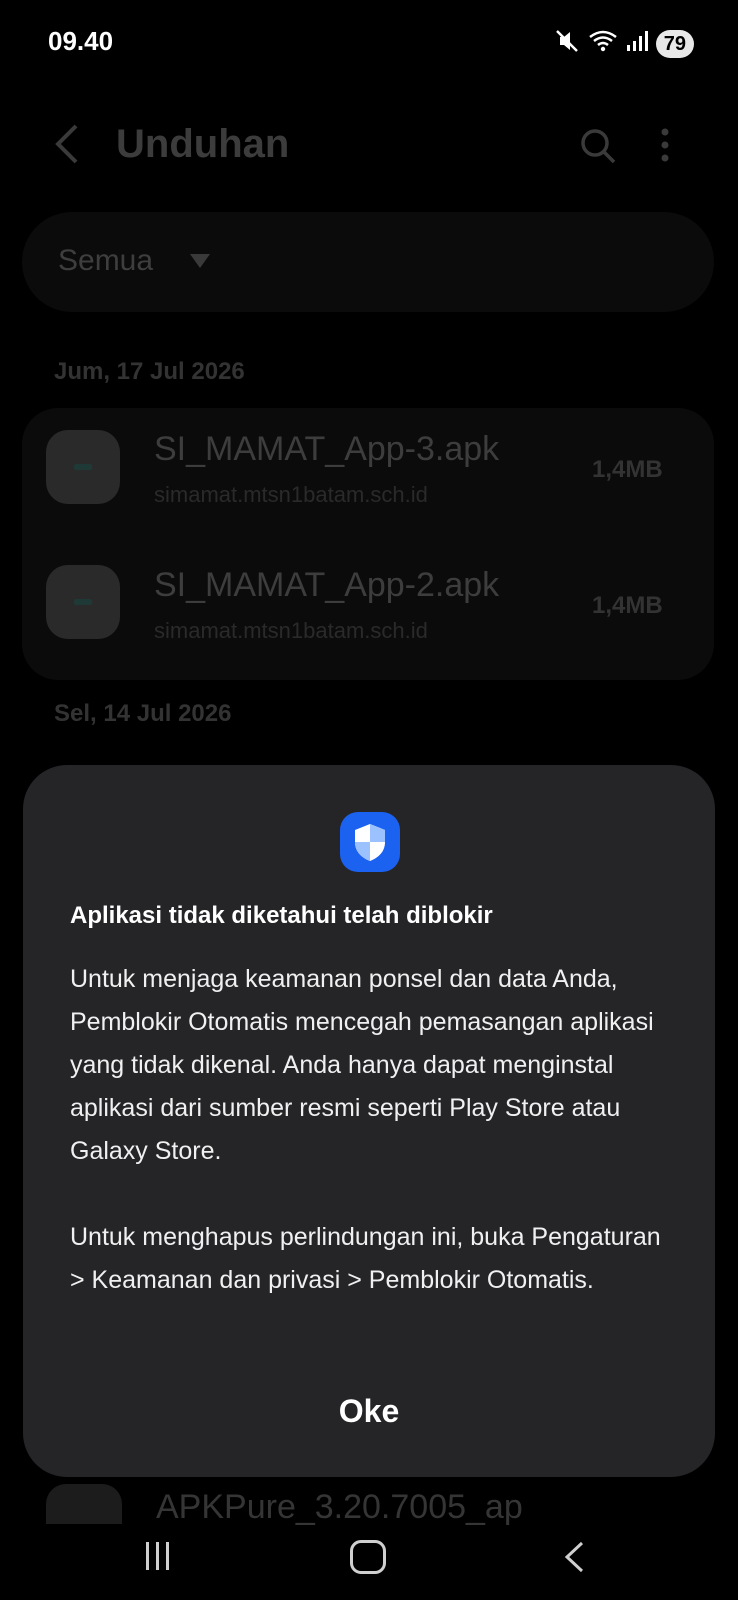 Image resolution: width=738 pixels, height=1600 pixels. I want to click on back-button, so click(574, 1559).